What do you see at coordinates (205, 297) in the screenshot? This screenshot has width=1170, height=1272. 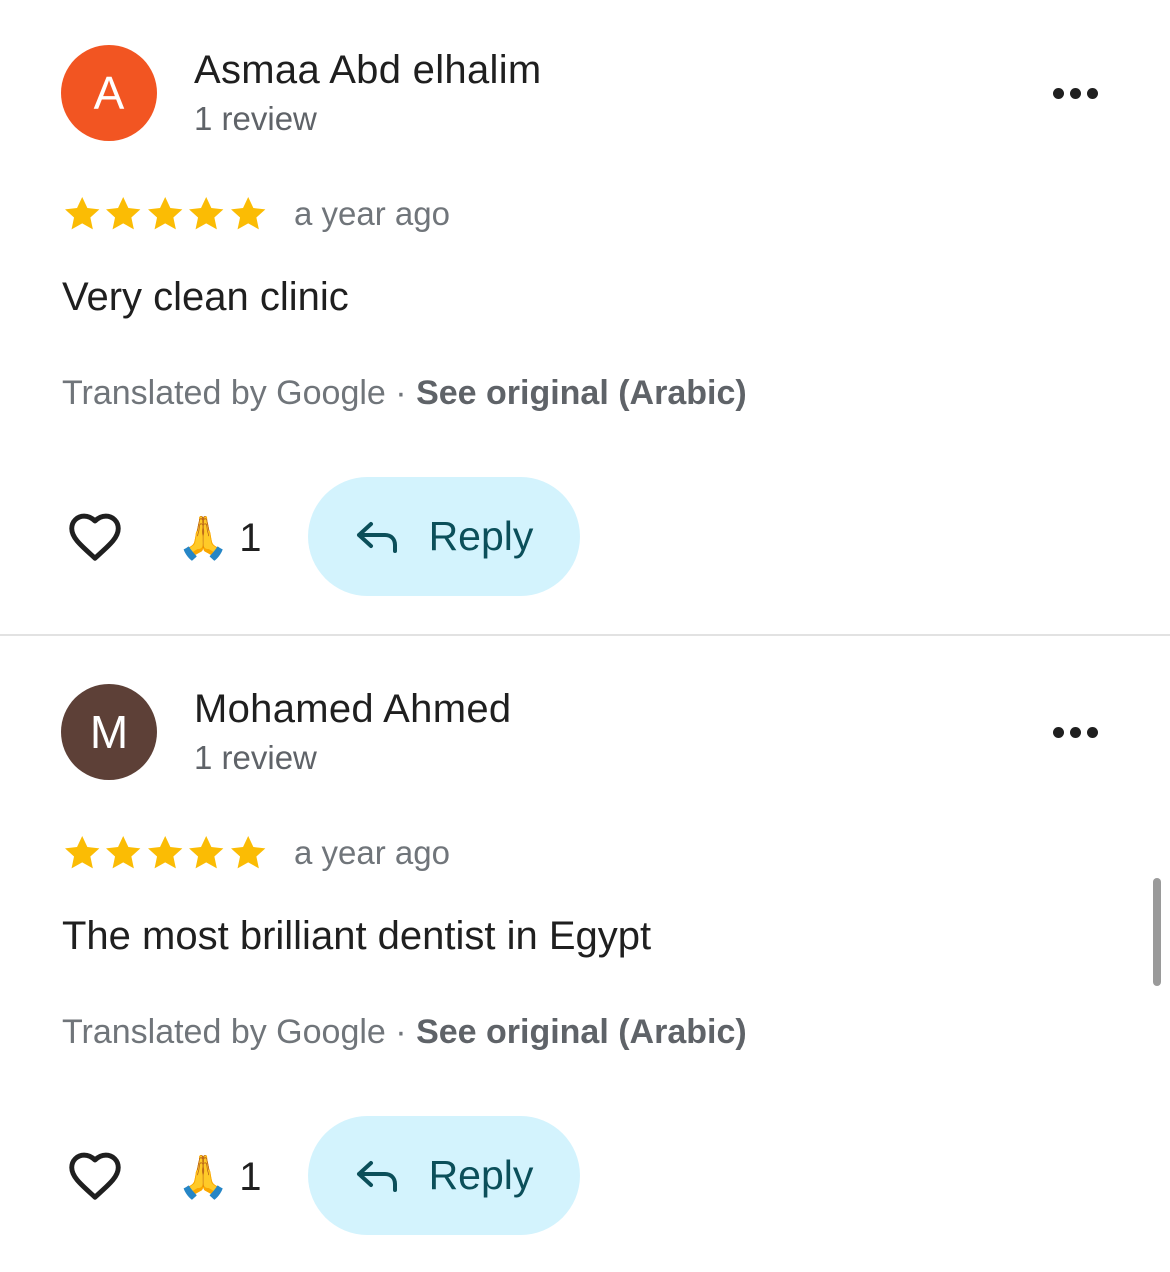 I see `review-text: Very clean clinic` at bounding box center [205, 297].